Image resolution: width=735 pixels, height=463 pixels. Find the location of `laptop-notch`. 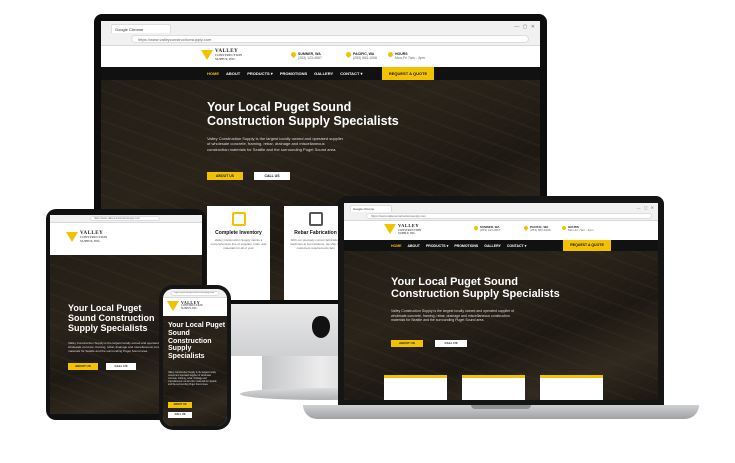

laptop-notch is located at coordinates (501, 407).